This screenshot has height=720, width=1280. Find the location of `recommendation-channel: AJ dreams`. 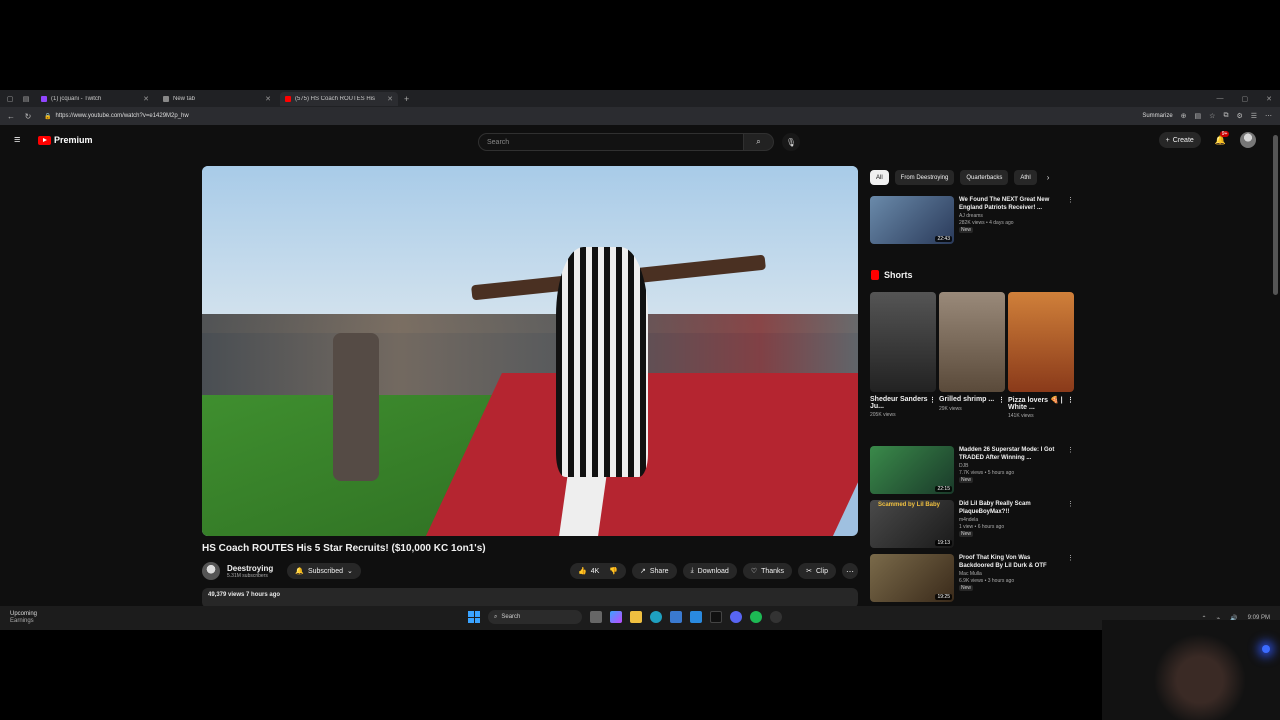

recommendation-channel: AJ dreams is located at coordinates (1010, 216).